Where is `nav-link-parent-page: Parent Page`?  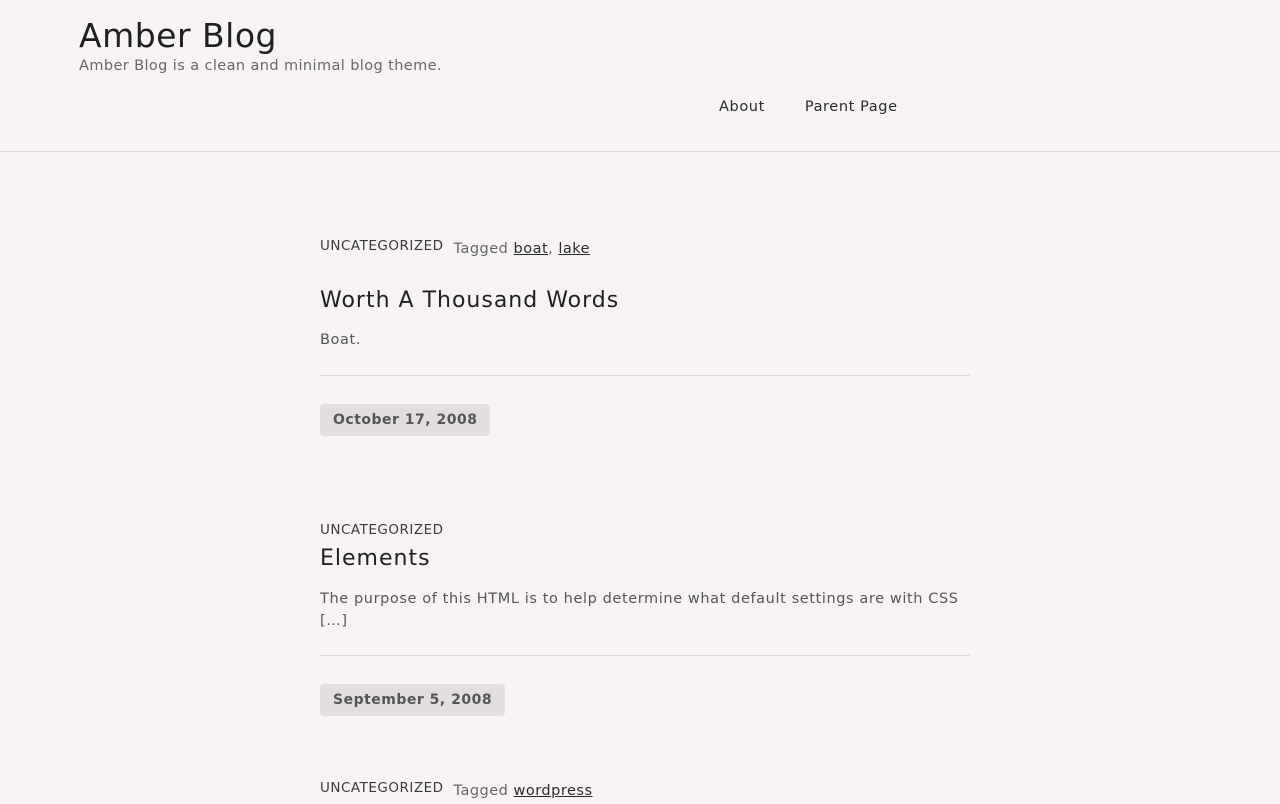 nav-link-parent-page: Parent Page is located at coordinates (851, 107).